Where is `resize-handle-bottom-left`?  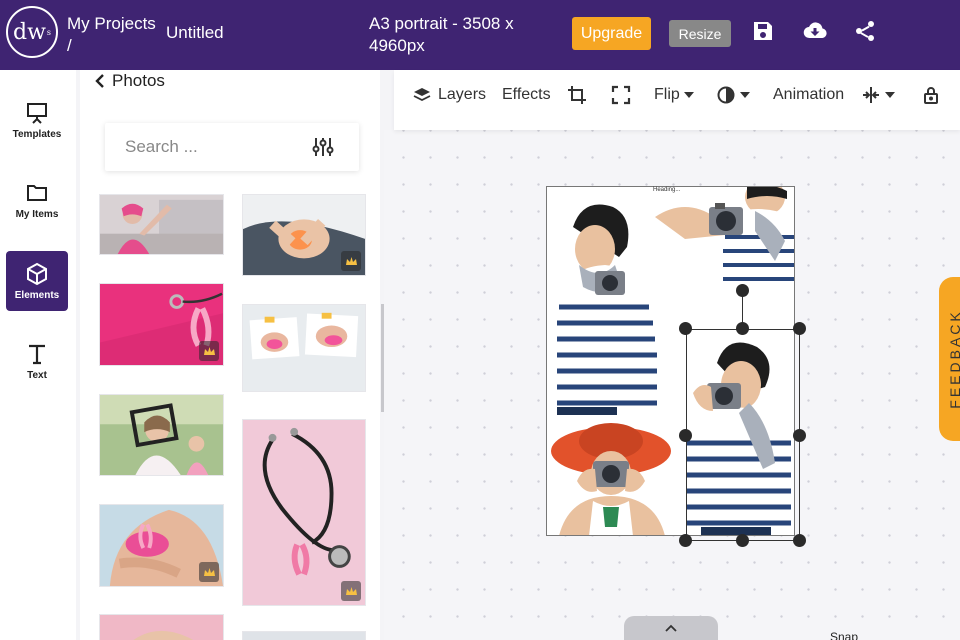
resize-handle-bottom-left is located at coordinates (685, 540).